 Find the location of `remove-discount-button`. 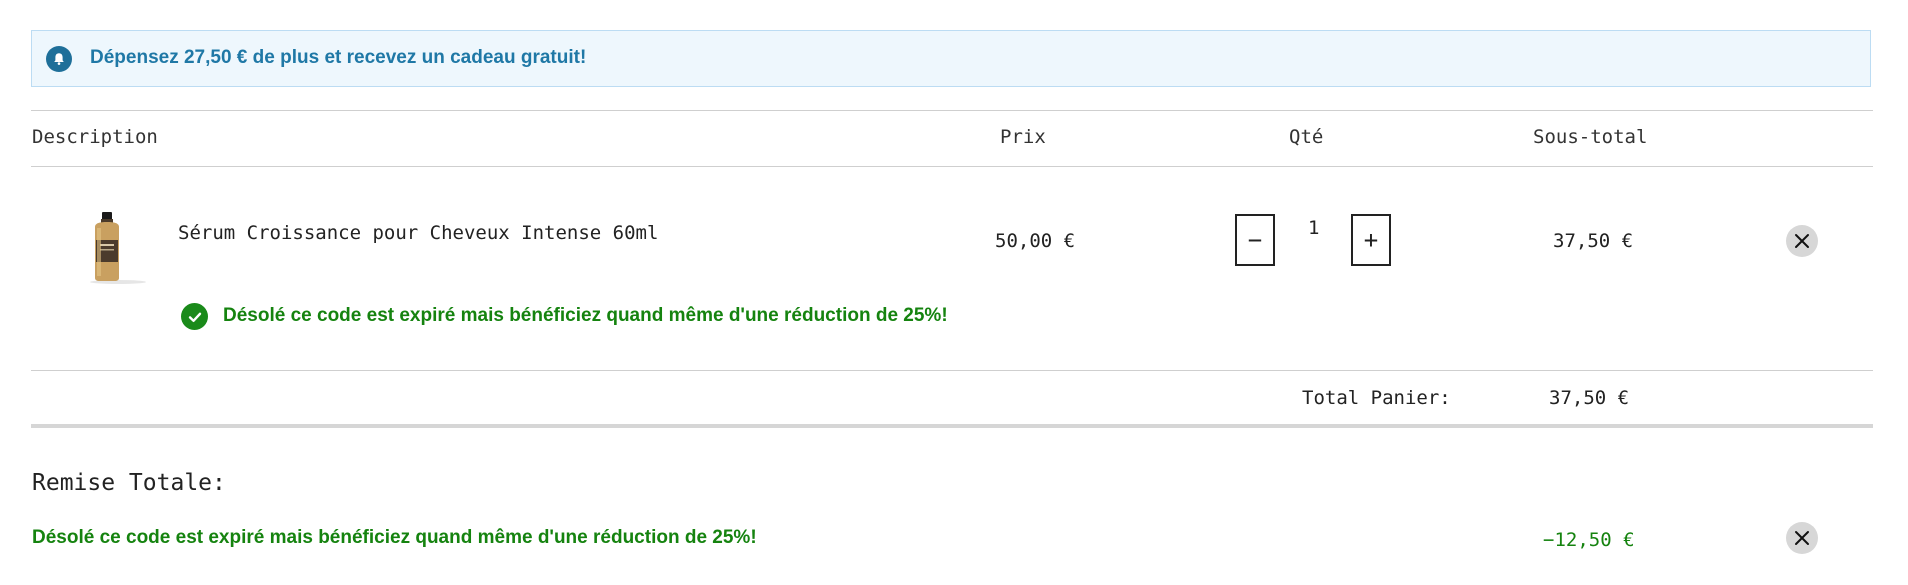

remove-discount-button is located at coordinates (1802, 538).